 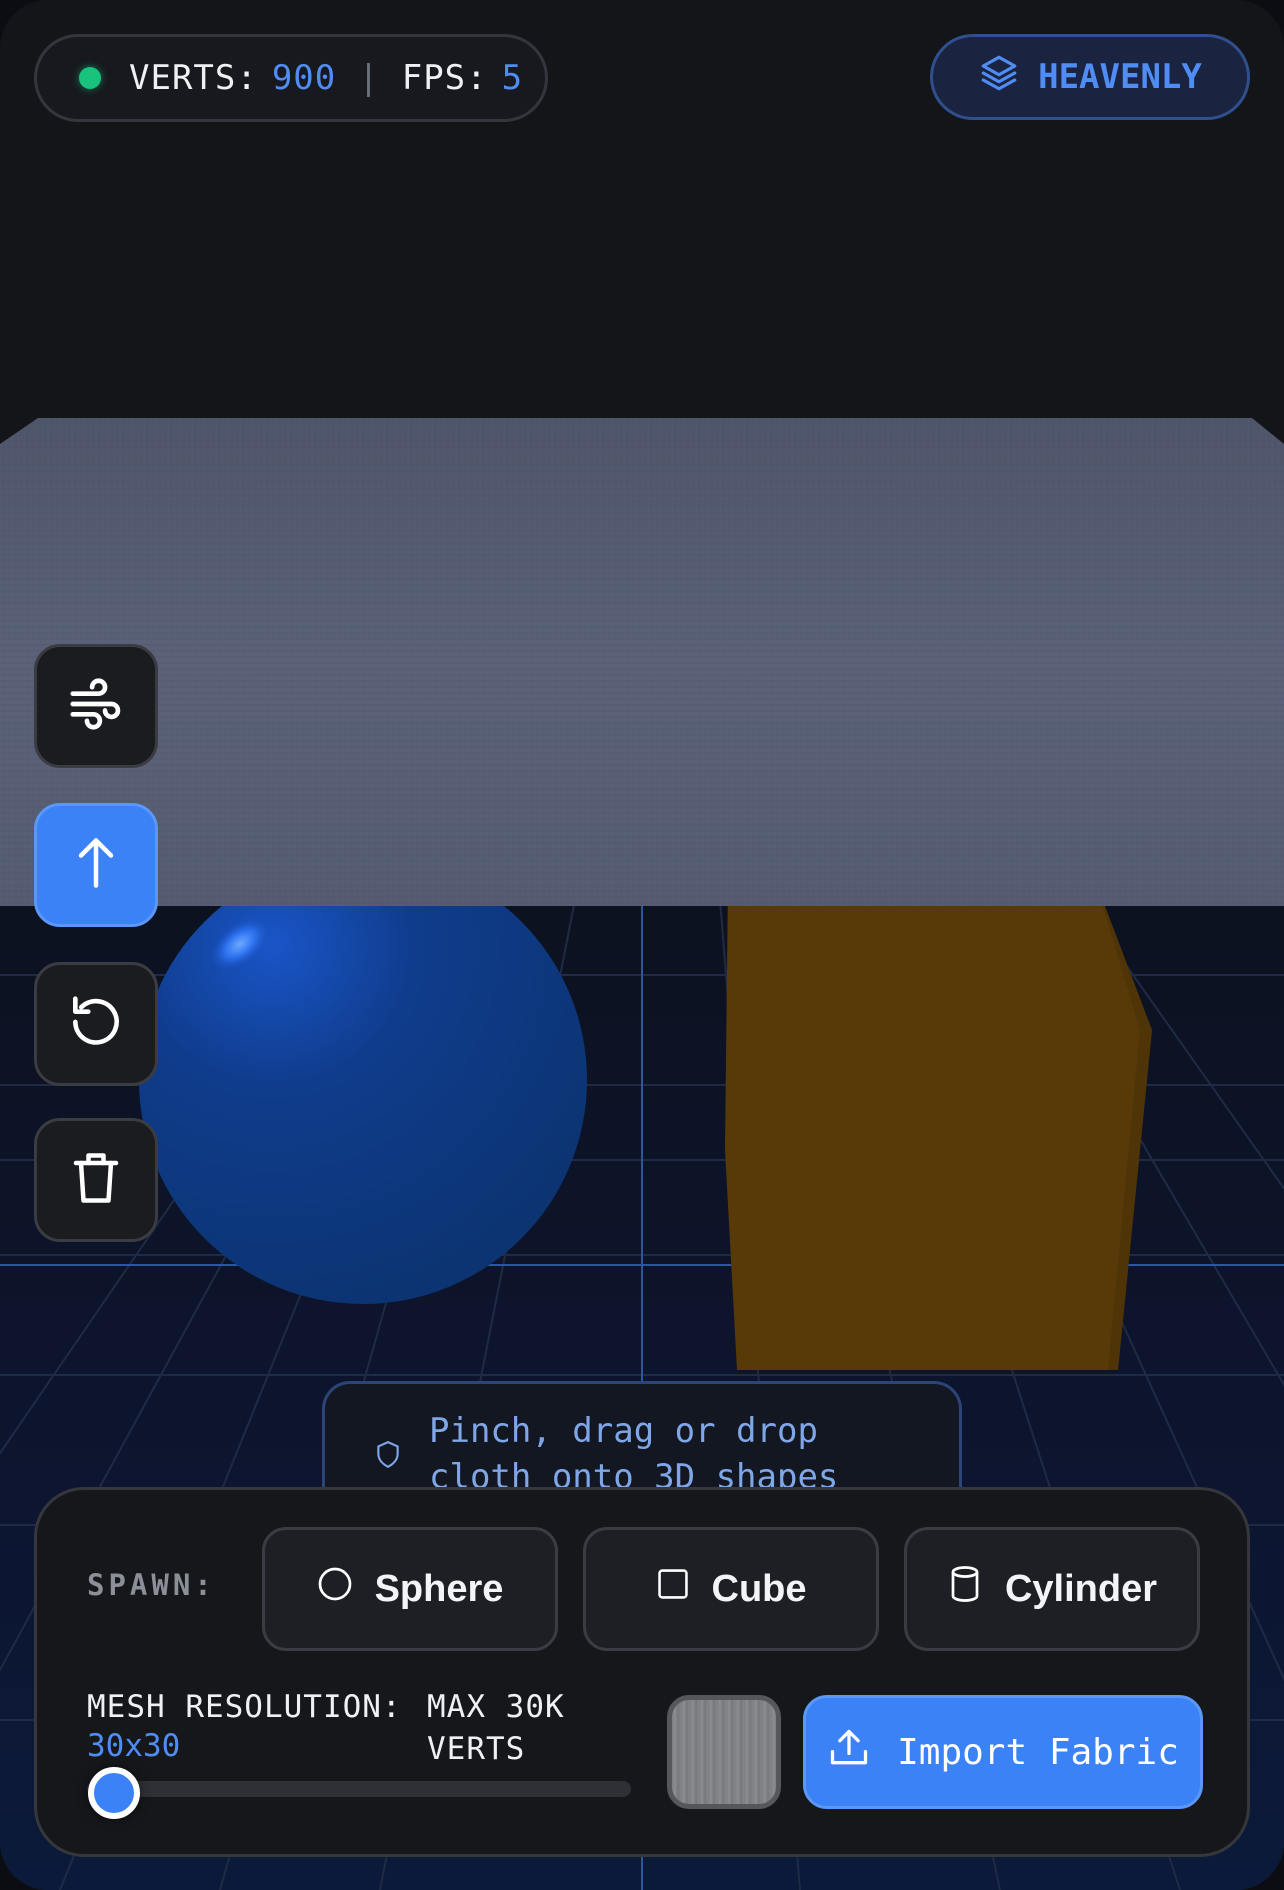 I want to click on lift-tool-button, so click(x=96, y=865).